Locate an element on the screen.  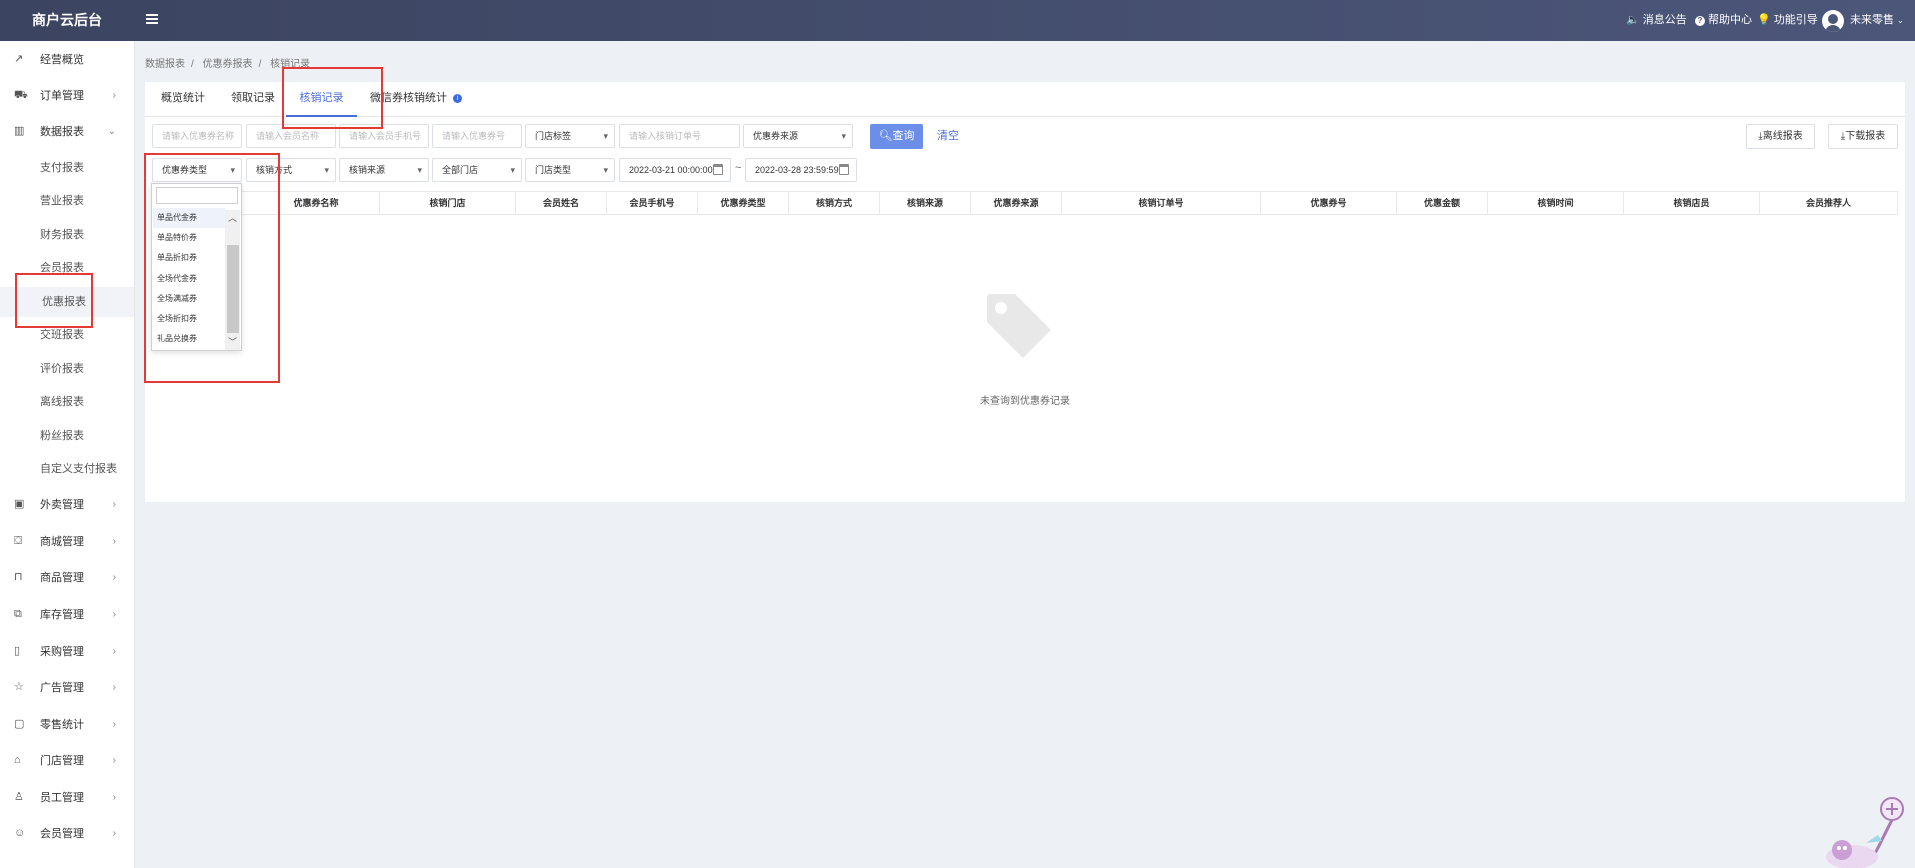
sidebar-item-label: 数据报表 is located at coordinates (62, 132).